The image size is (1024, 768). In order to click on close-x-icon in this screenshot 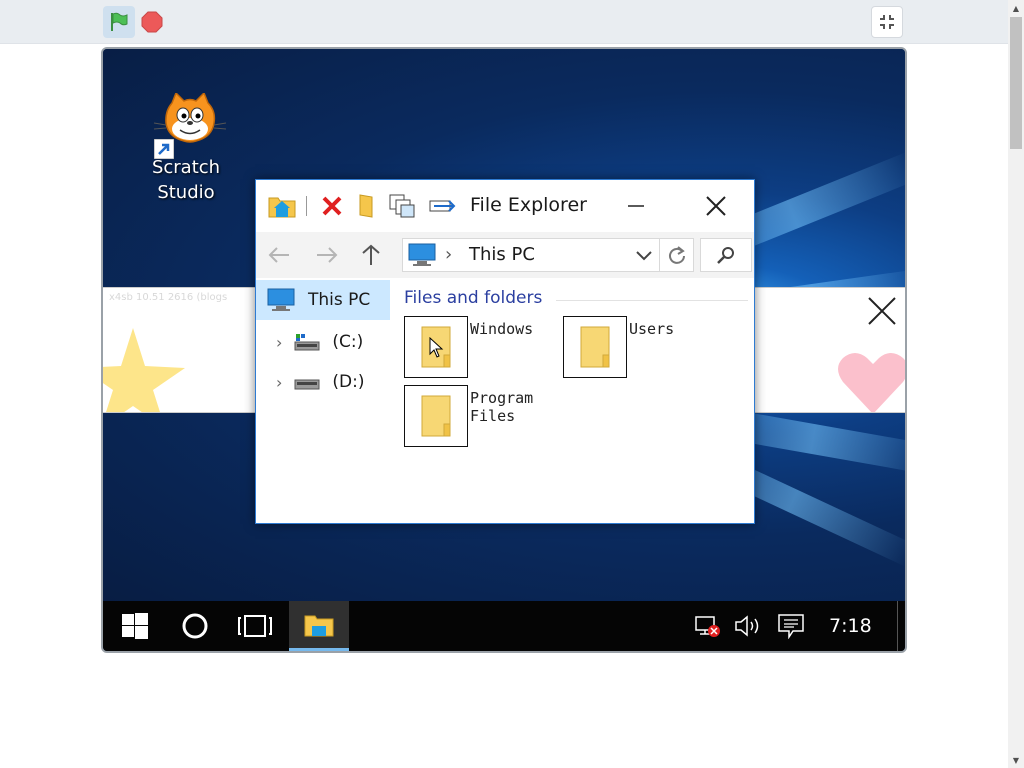, I will do `click(882, 311)`.